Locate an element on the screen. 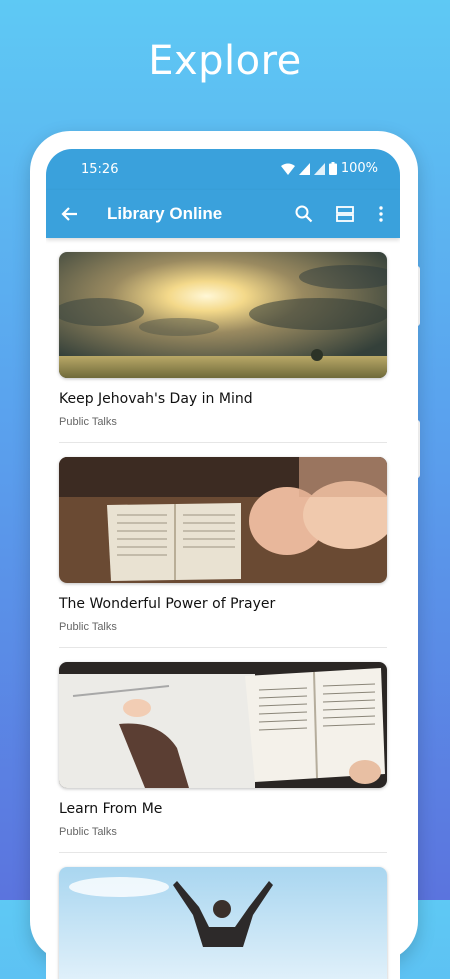 This screenshot has width=450, height=979. battery-level: 100% is located at coordinates (359, 168).